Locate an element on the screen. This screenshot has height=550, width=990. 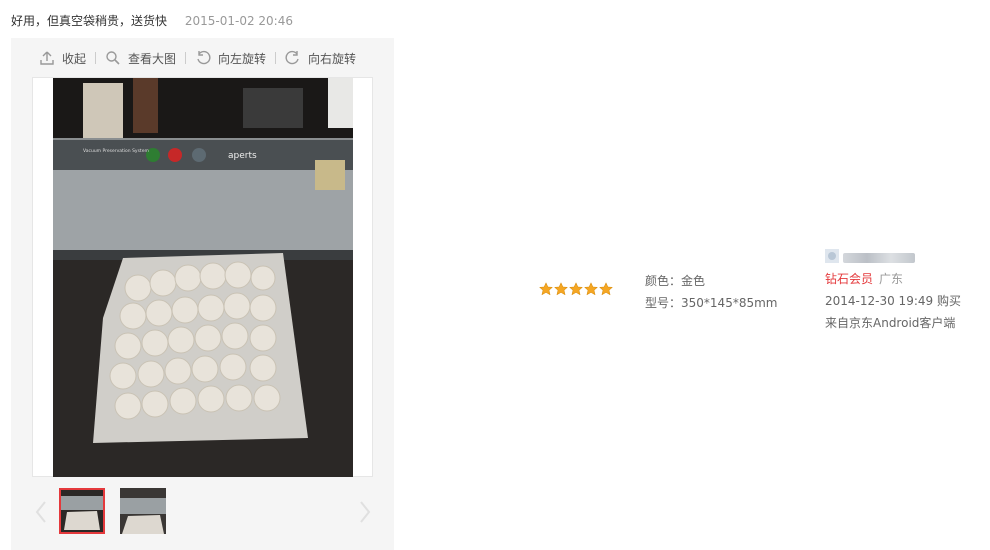
review-header: 好用，但真空袋稍贵，送货快 2015-01-02 20:46 is located at coordinates (152, 20).